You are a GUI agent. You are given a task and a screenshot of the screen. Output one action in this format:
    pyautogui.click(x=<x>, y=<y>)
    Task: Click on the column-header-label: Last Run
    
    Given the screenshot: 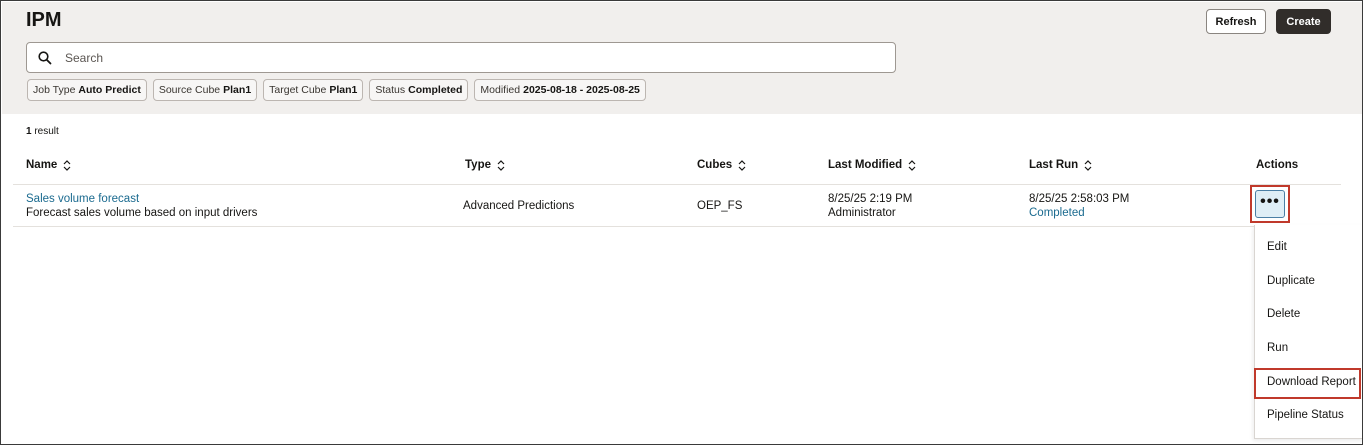 What is the action you would take?
    pyautogui.click(x=1054, y=165)
    